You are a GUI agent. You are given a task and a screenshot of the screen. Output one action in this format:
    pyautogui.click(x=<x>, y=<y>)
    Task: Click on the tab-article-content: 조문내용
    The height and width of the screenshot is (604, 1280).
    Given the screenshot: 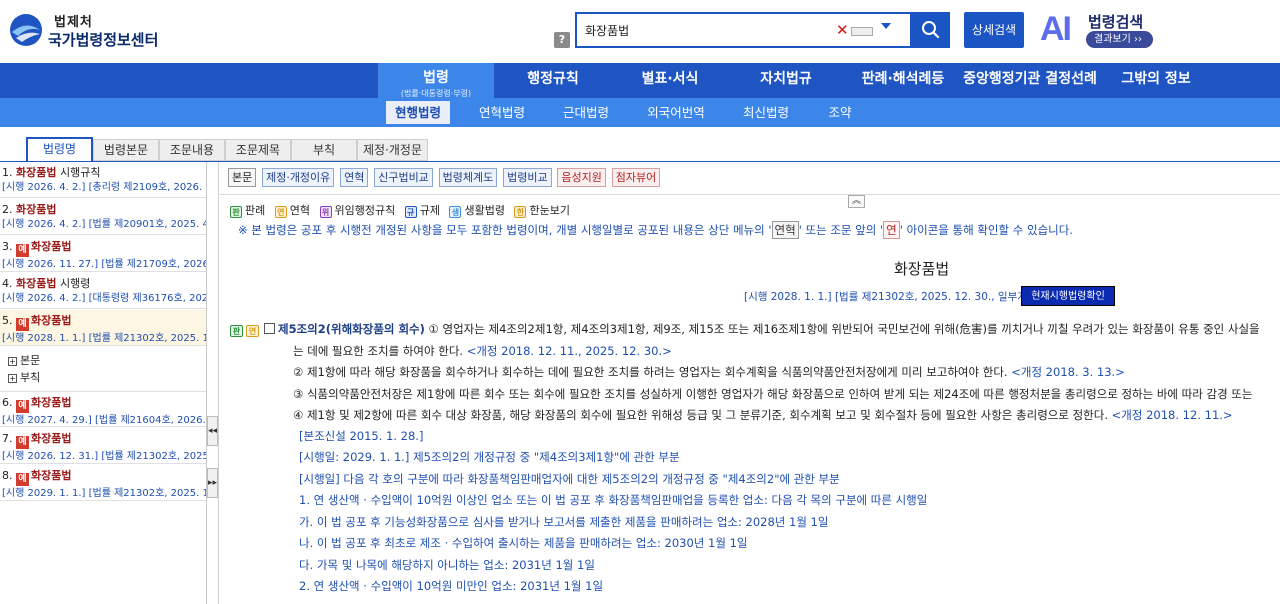 What is the action you would take?
    pyautogui.click(x=192, y=150)
    